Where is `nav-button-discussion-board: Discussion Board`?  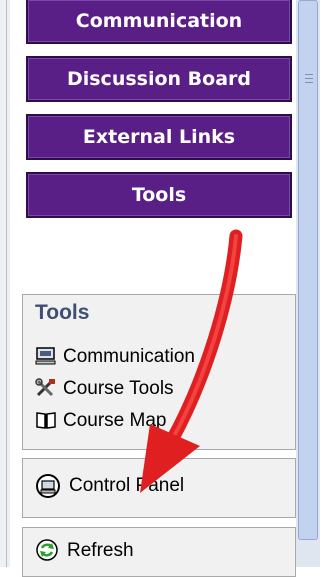
nav-button-discussion-board: Discussion Board is located at coordinates (159, 79).